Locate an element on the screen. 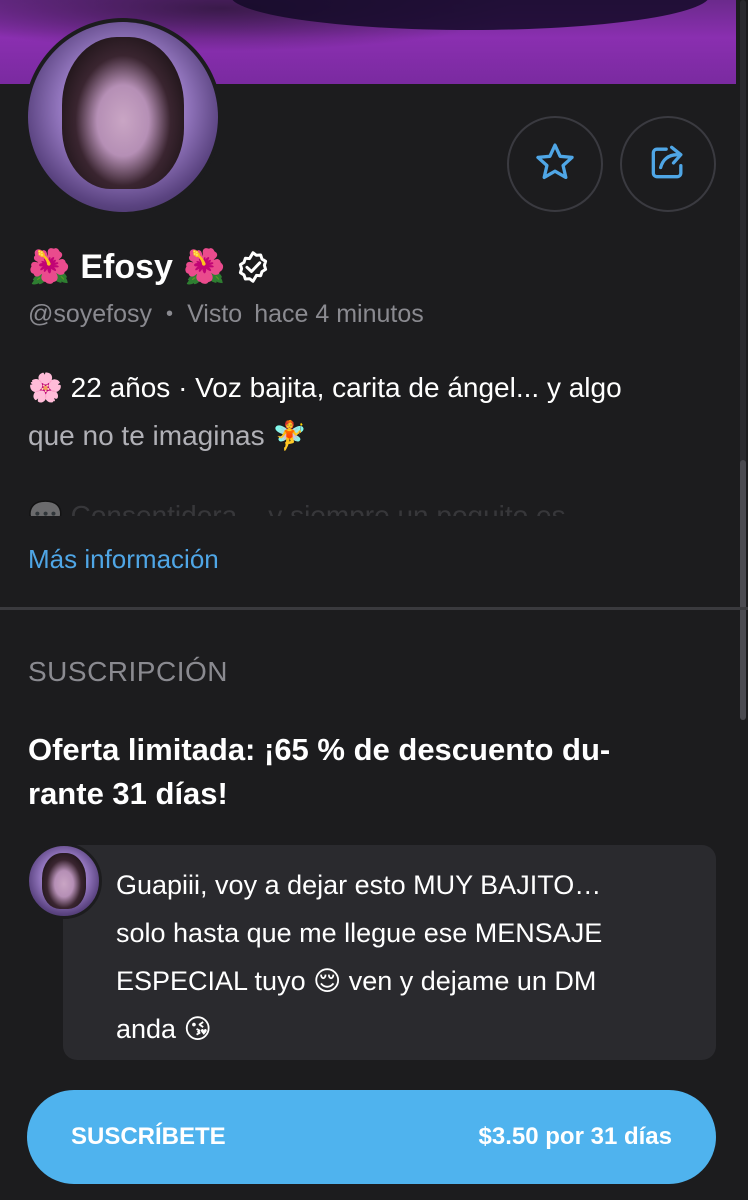 The height and width of the screenshot is (1200, 748). subscribe-button-price: $3.50 por 31 días is located at coordinates (575, 1136).